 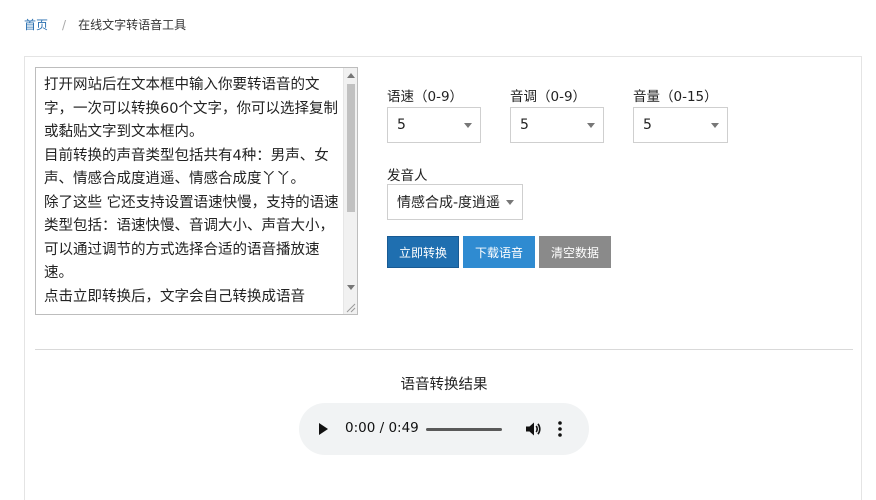 What do you see at coordinates (524, 125) in the screenshot?
I see `pitch-select-value: 5` at bounding box center [524, 125].